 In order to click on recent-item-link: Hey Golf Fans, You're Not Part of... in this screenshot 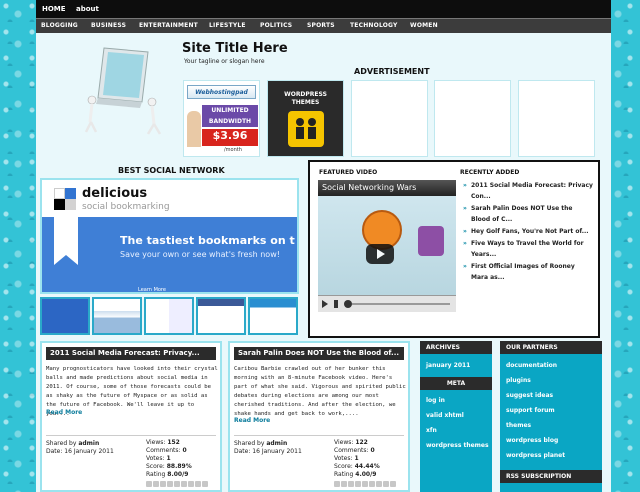, I will do `click(528, 231)`.